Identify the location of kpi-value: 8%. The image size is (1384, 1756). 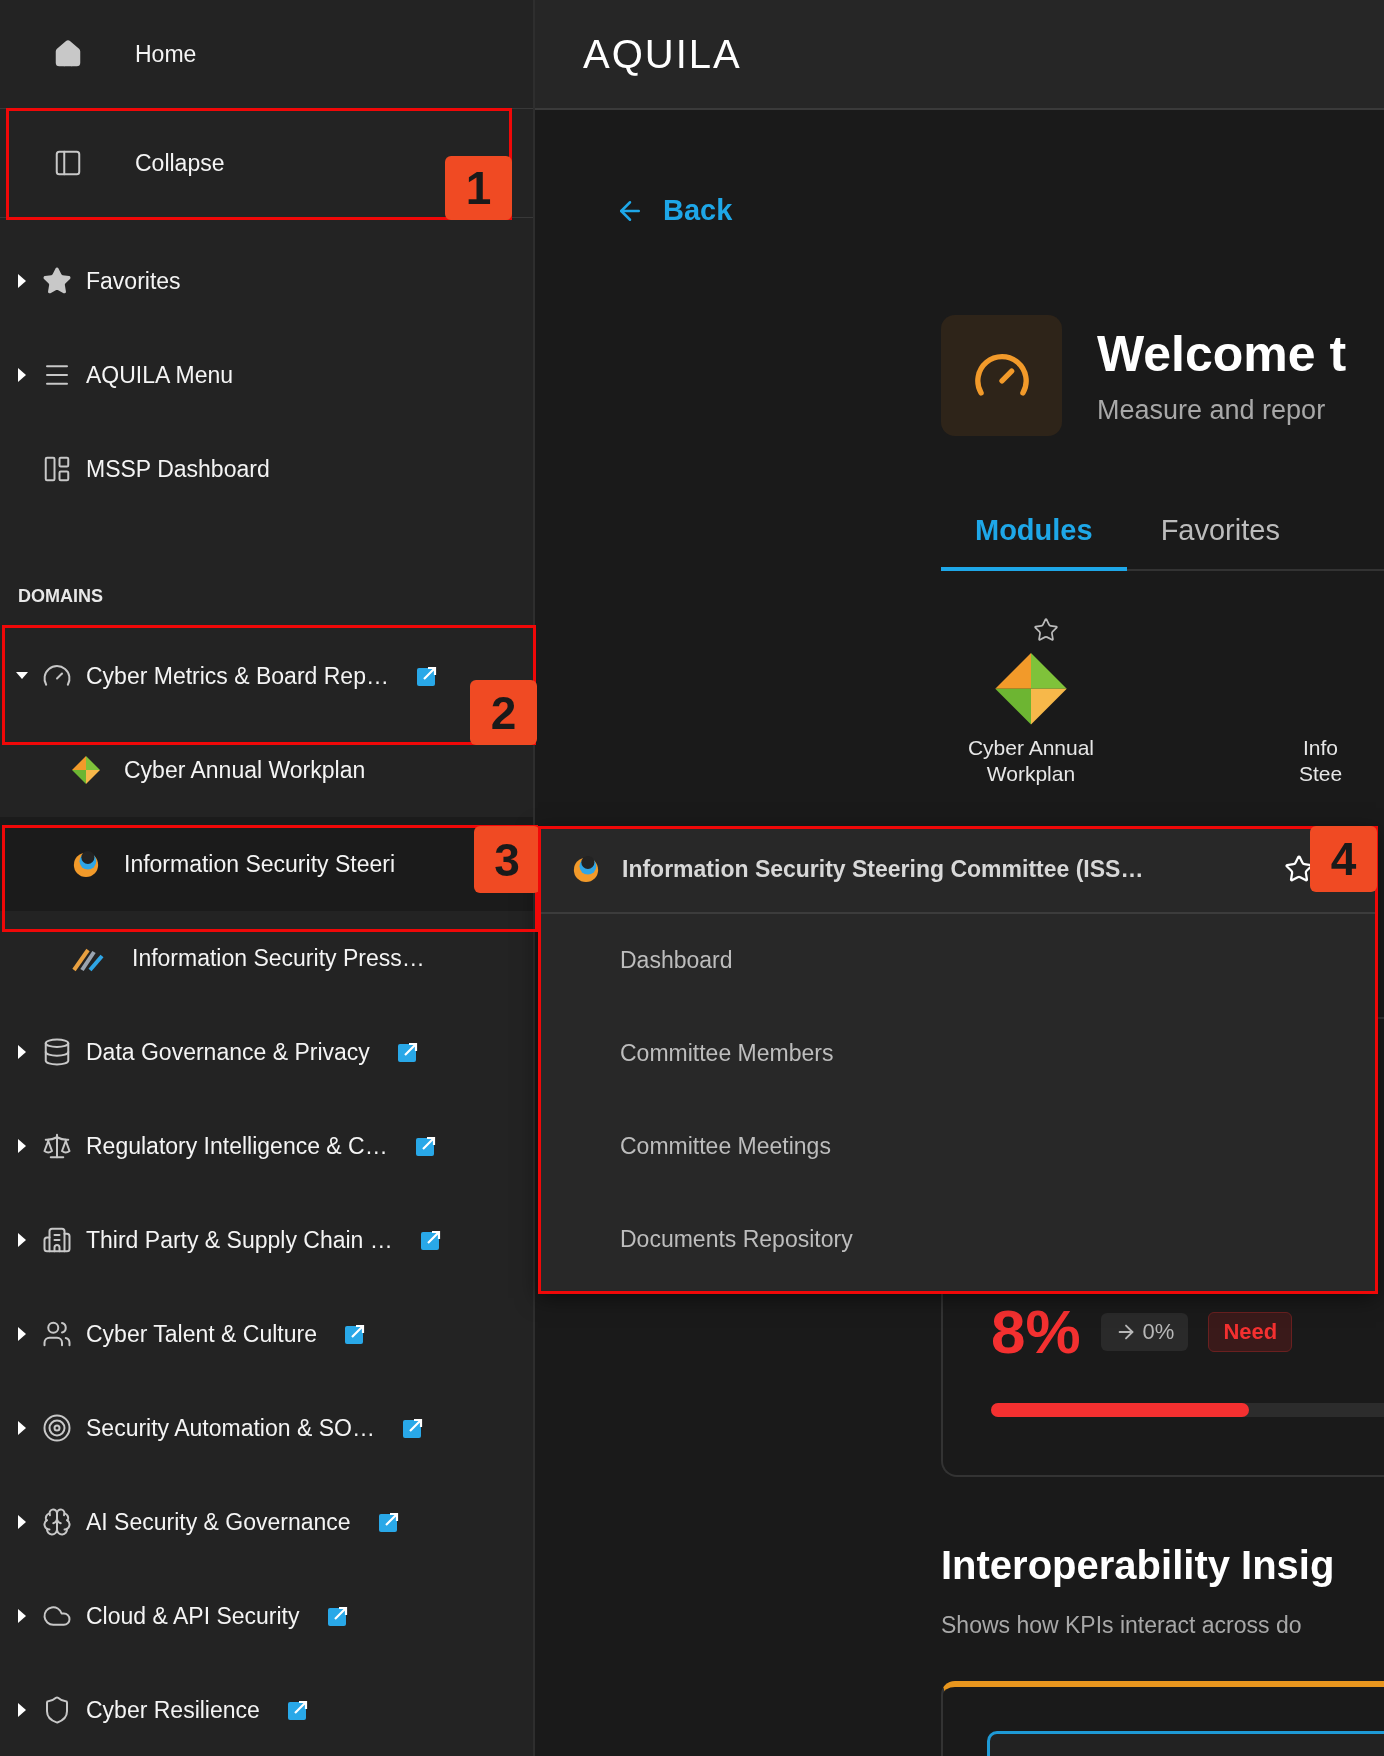
(1036, 1331).